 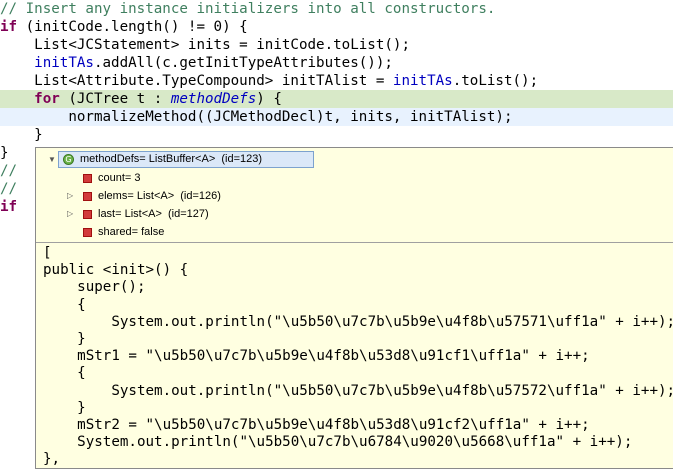 What do you see at coordinates (213, 99) in the screenshot?
I see `code-token: methodDefs` at bounding box center [213, 99].